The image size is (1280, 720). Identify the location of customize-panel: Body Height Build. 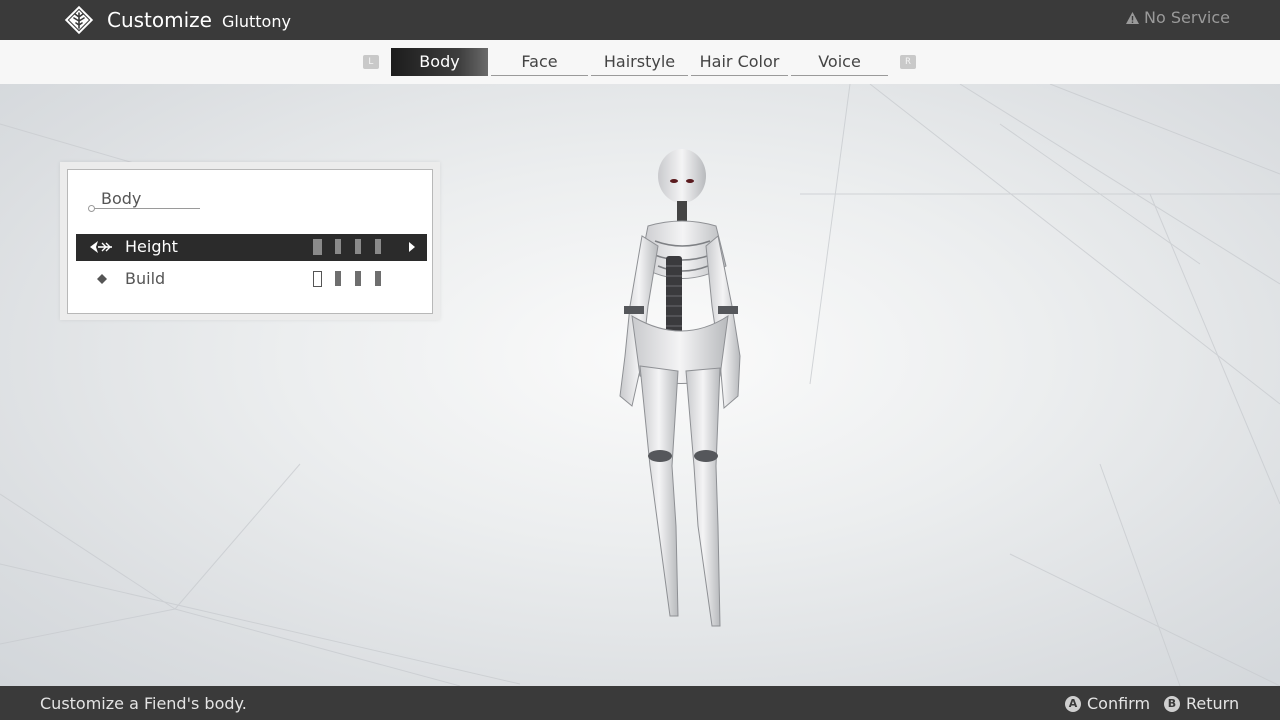
(250, 241).